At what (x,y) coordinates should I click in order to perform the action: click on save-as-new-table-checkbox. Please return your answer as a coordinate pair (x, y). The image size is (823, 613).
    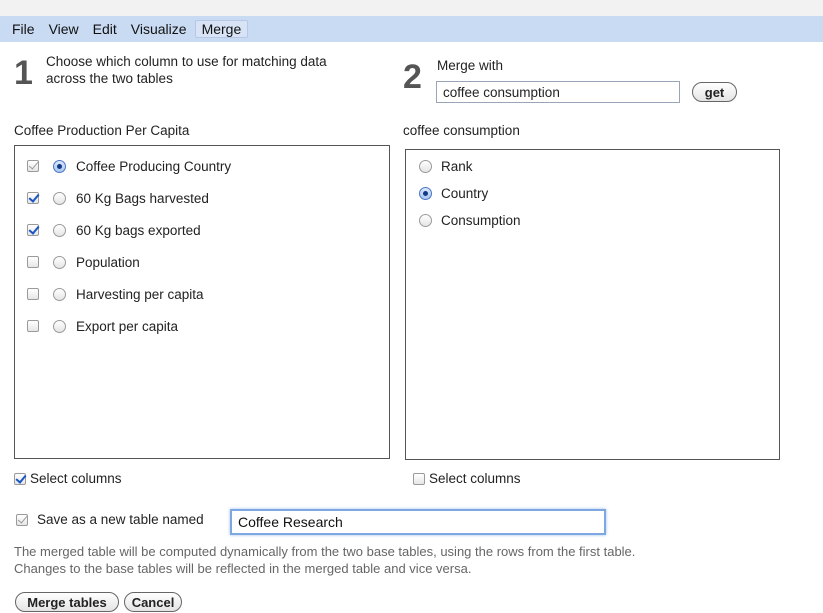
    Looking at the image, I should click on (22, 519).